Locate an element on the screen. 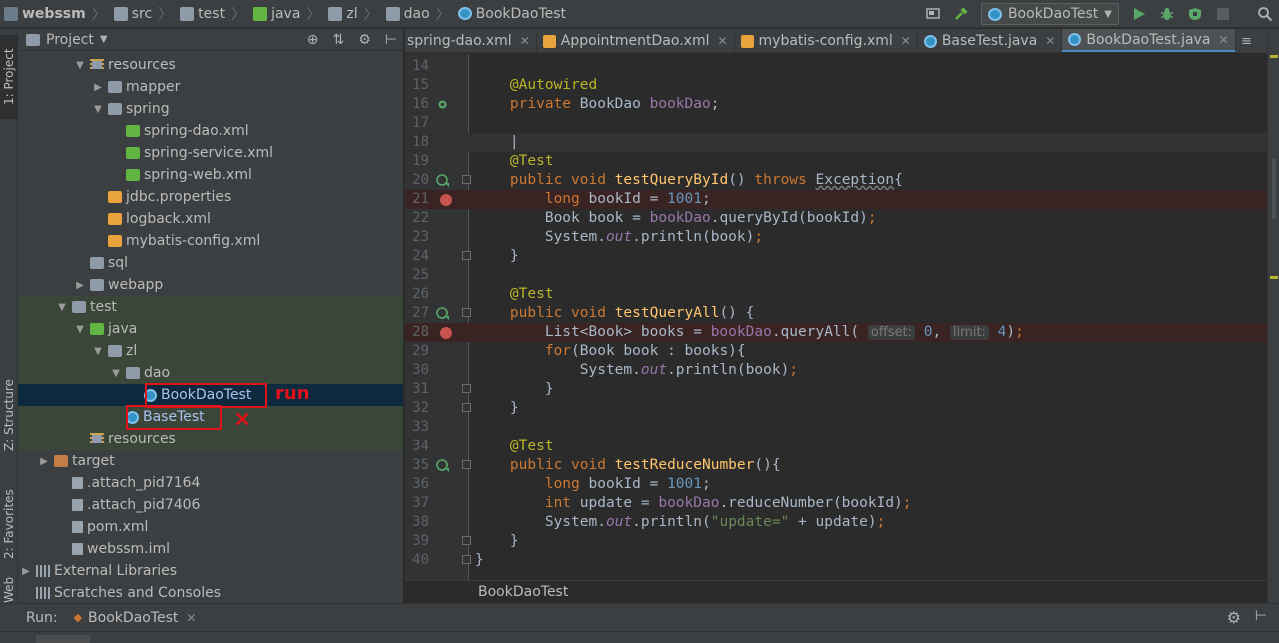 The height and width of the screenshot is (643, 1279). editor-tab: AppointmentDao.xml ✕ is located at coordinates (636, 40).